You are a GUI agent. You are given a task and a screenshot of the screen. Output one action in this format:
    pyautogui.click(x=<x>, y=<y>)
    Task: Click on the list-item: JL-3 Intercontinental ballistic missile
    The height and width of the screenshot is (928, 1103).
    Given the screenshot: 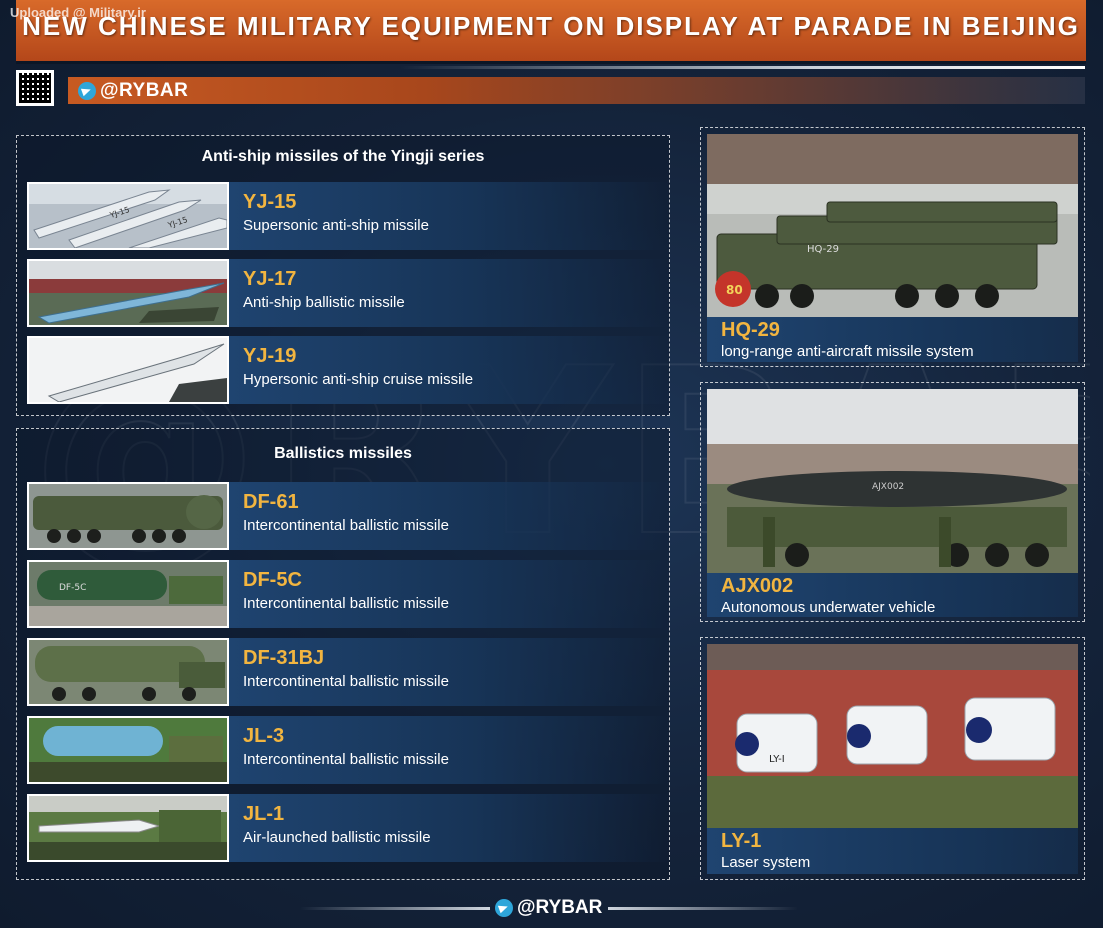 What is the action you would take?
    pyautogui.click(x=348, y=750)
    